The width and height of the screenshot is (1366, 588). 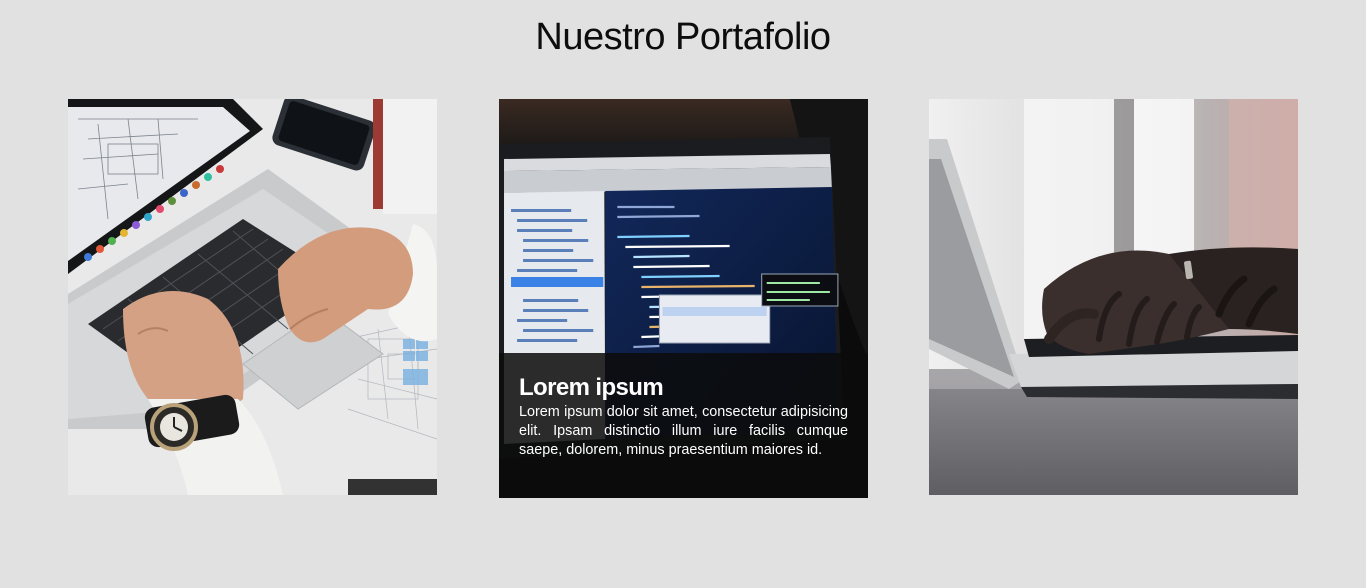 I want to click on caption-title: Lorem ipsum, so click(x=591, y=387).